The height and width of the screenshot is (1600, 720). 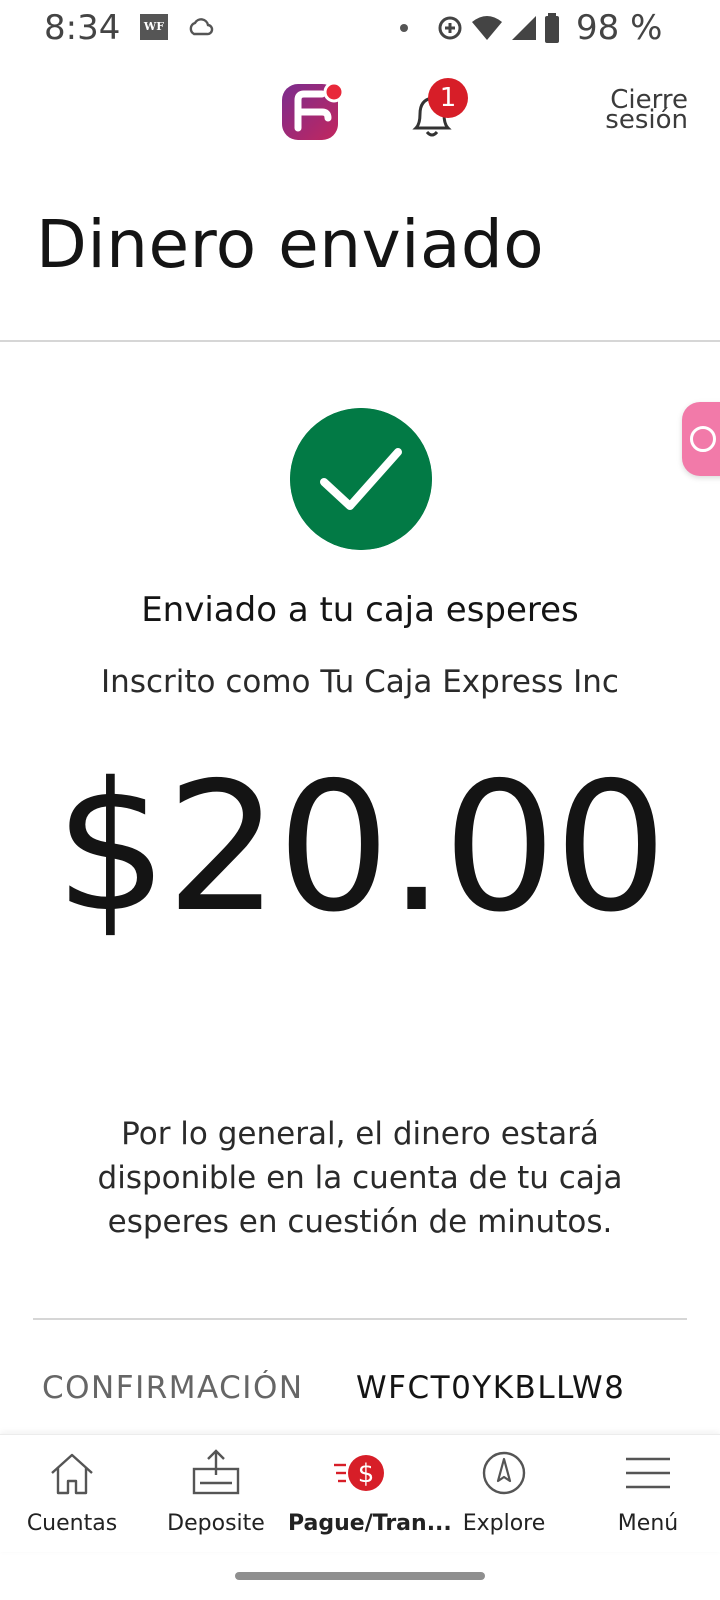 What do you see at coordinates (82, 28) in the screenshot?
I see `status-time: 8:34` at bounding box center [82, 28].